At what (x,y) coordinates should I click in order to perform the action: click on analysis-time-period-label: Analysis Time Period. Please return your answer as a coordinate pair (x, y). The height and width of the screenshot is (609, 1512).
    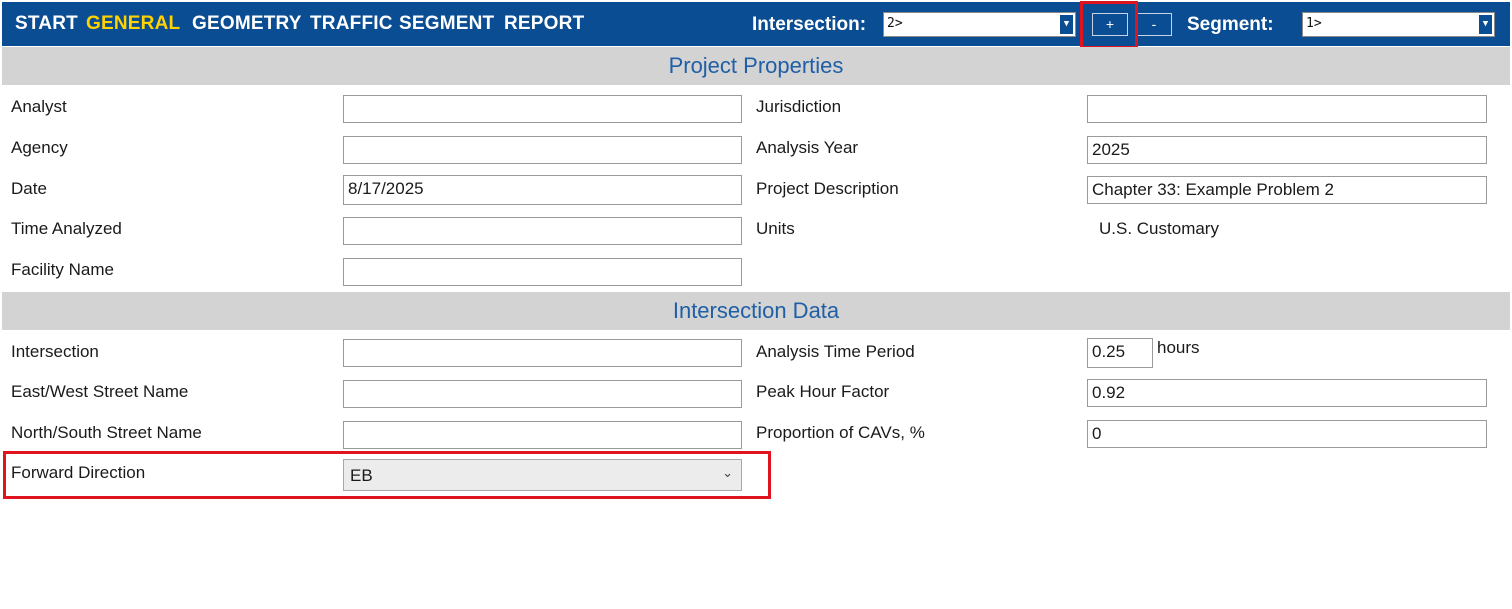
    Looking at the image, I should click on (835, 351).